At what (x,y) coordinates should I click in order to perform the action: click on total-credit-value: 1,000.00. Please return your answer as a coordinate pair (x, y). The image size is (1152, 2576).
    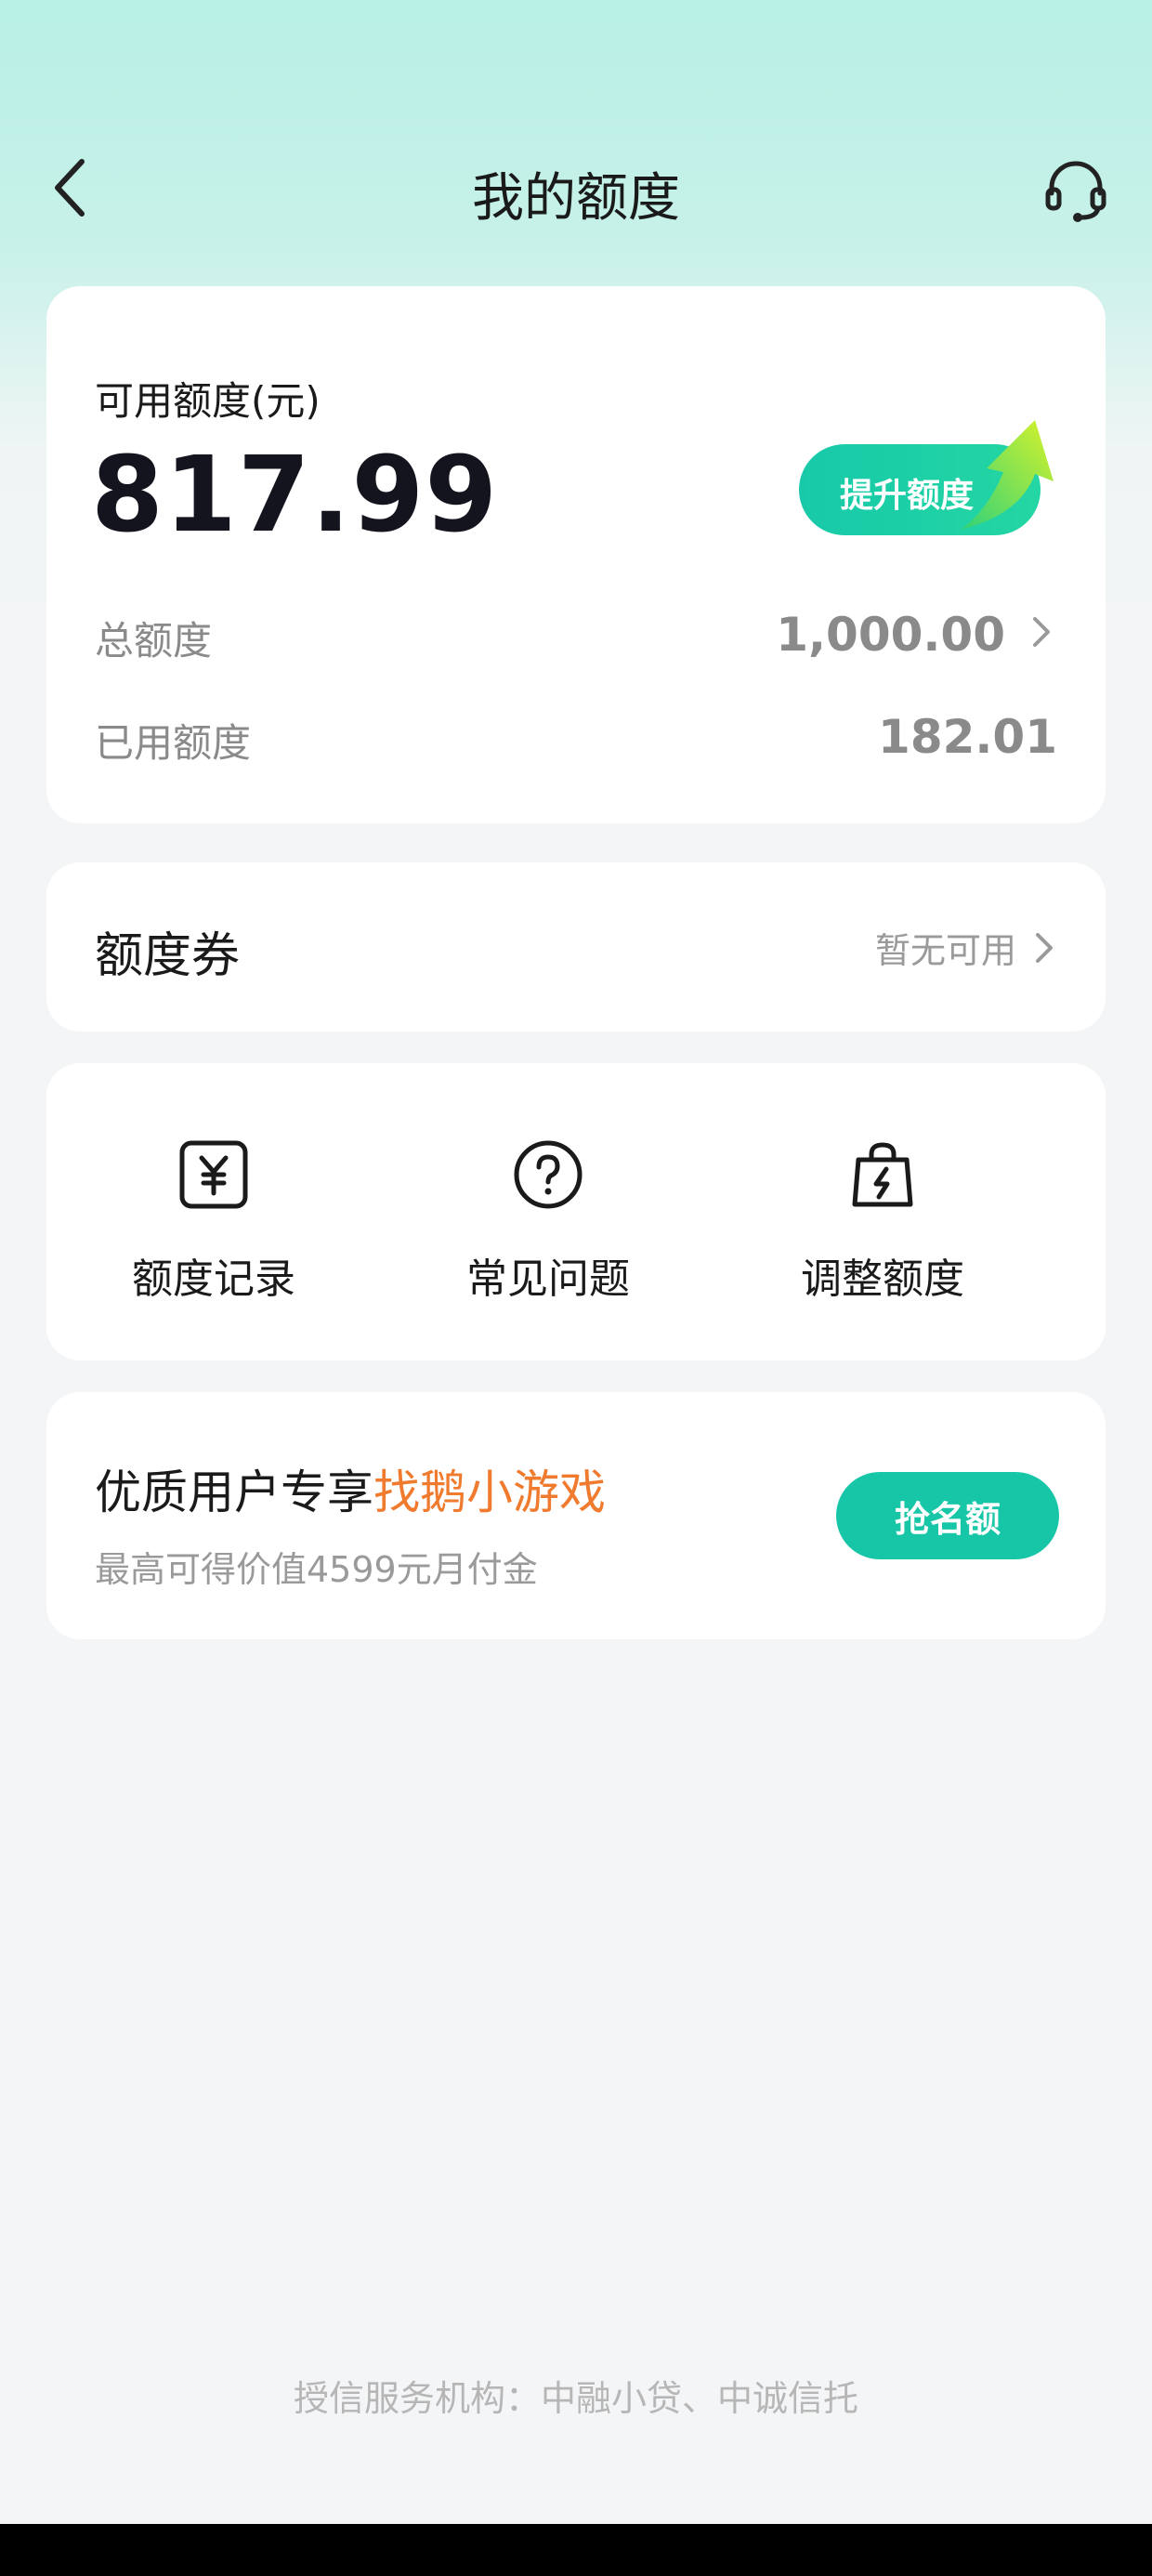
    Looking at the image, I should click on (890, 635).